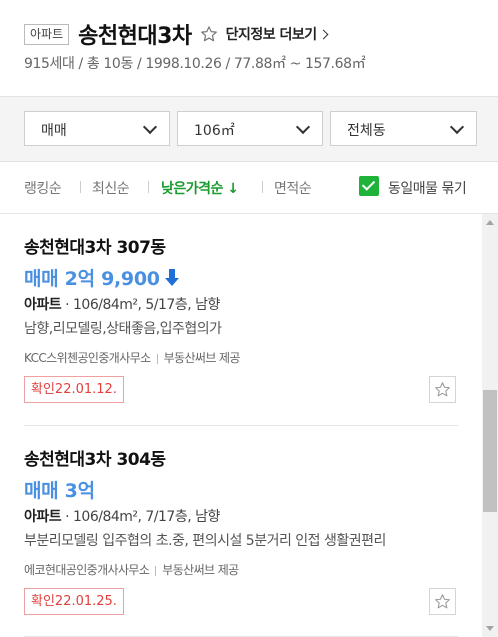 Image resolution: width=498 pixels, height=637 pixels. I want to click on same-listing-label: 동일매물 묶기, so click(427, 188).